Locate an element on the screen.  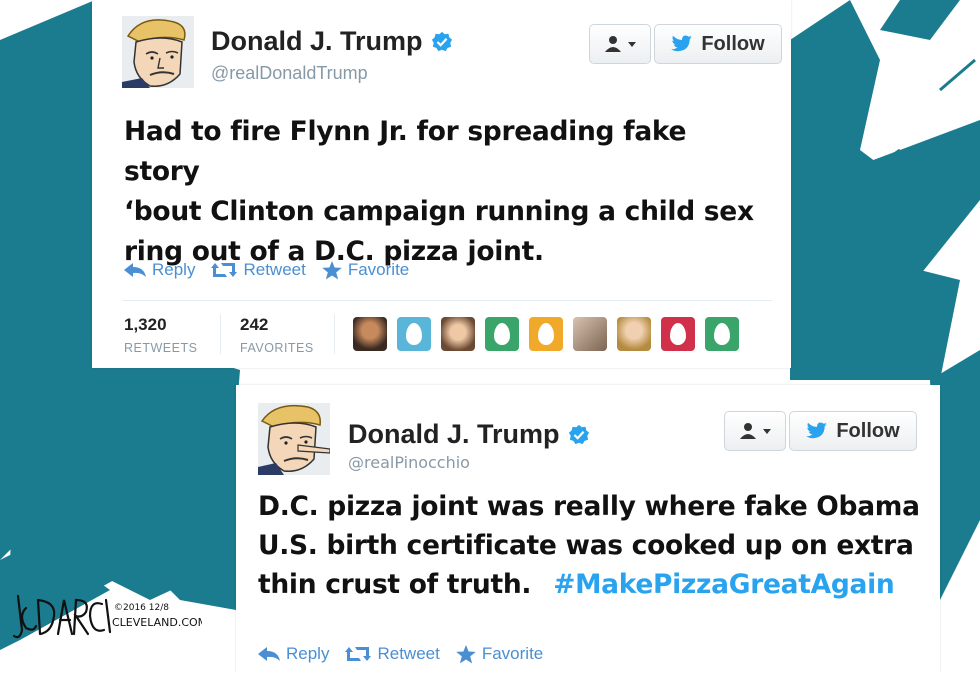
tweet-text-line-end: thin crust of truth. is located at coordinates (395, 584).